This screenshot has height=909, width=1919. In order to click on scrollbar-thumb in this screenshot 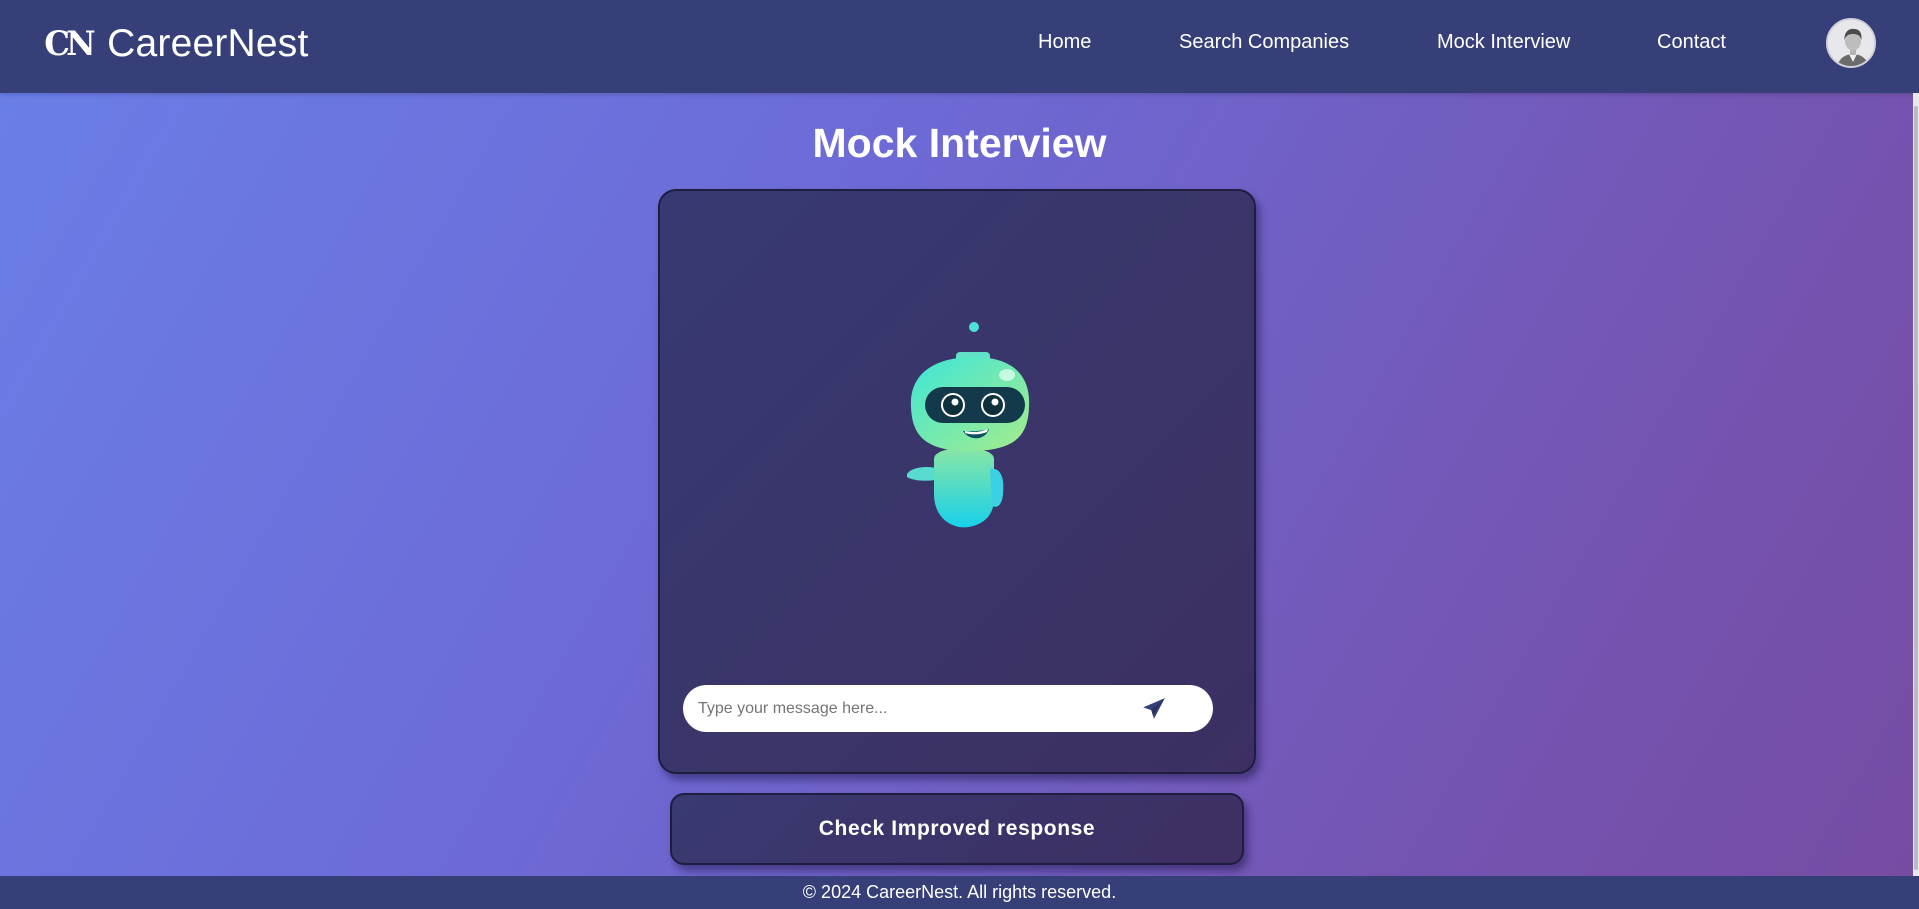, I will do `click(1916, 488)`.